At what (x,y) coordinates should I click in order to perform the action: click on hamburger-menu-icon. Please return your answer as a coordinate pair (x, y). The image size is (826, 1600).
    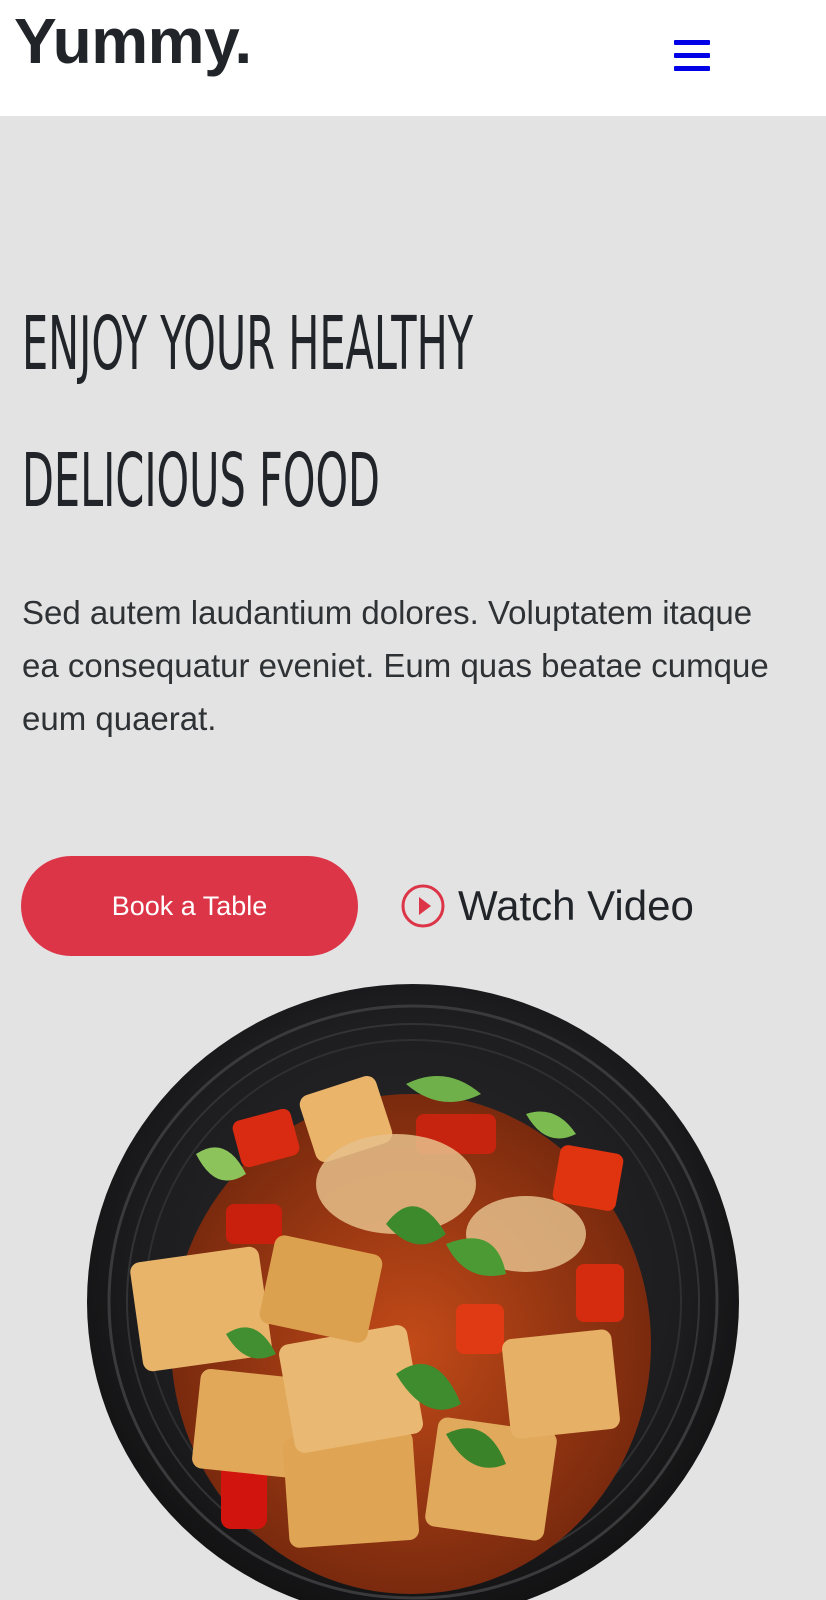
    Looking at the image, I should click on (692, 58).